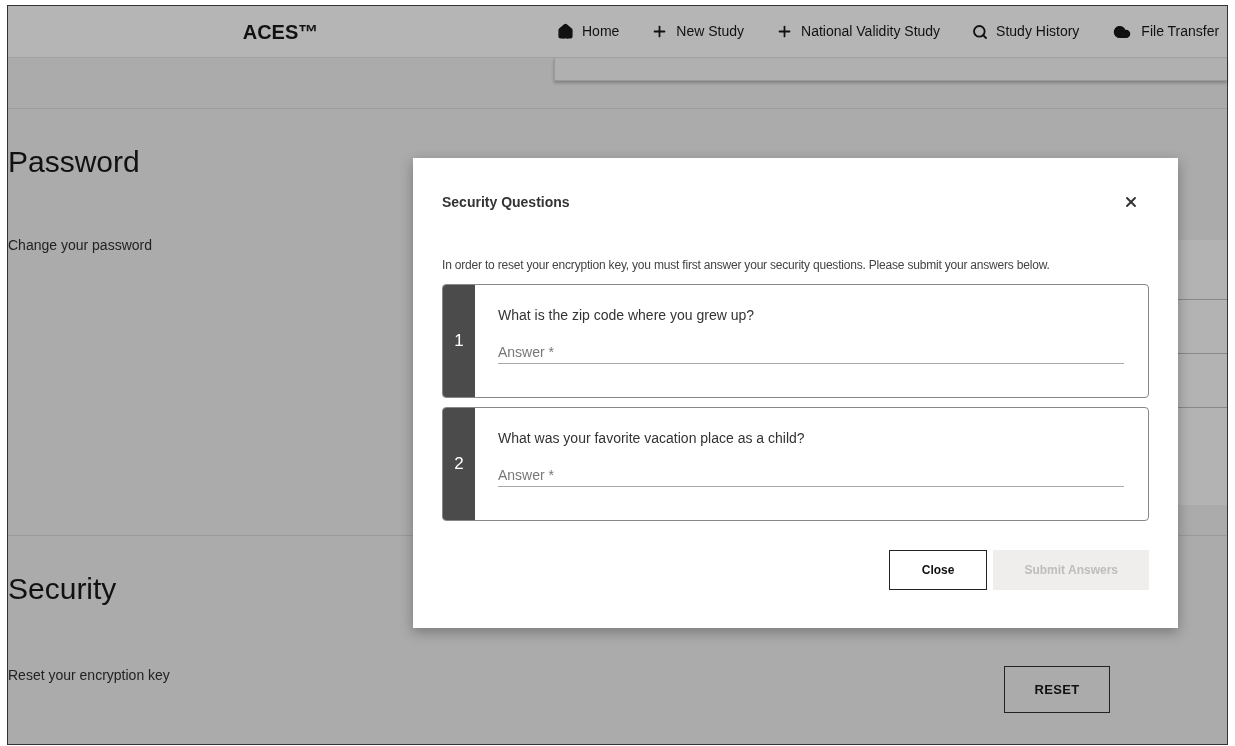 The height and width of the screenshot is (746, 1235). I want to click on section-heading: Security, so click(63, 589).